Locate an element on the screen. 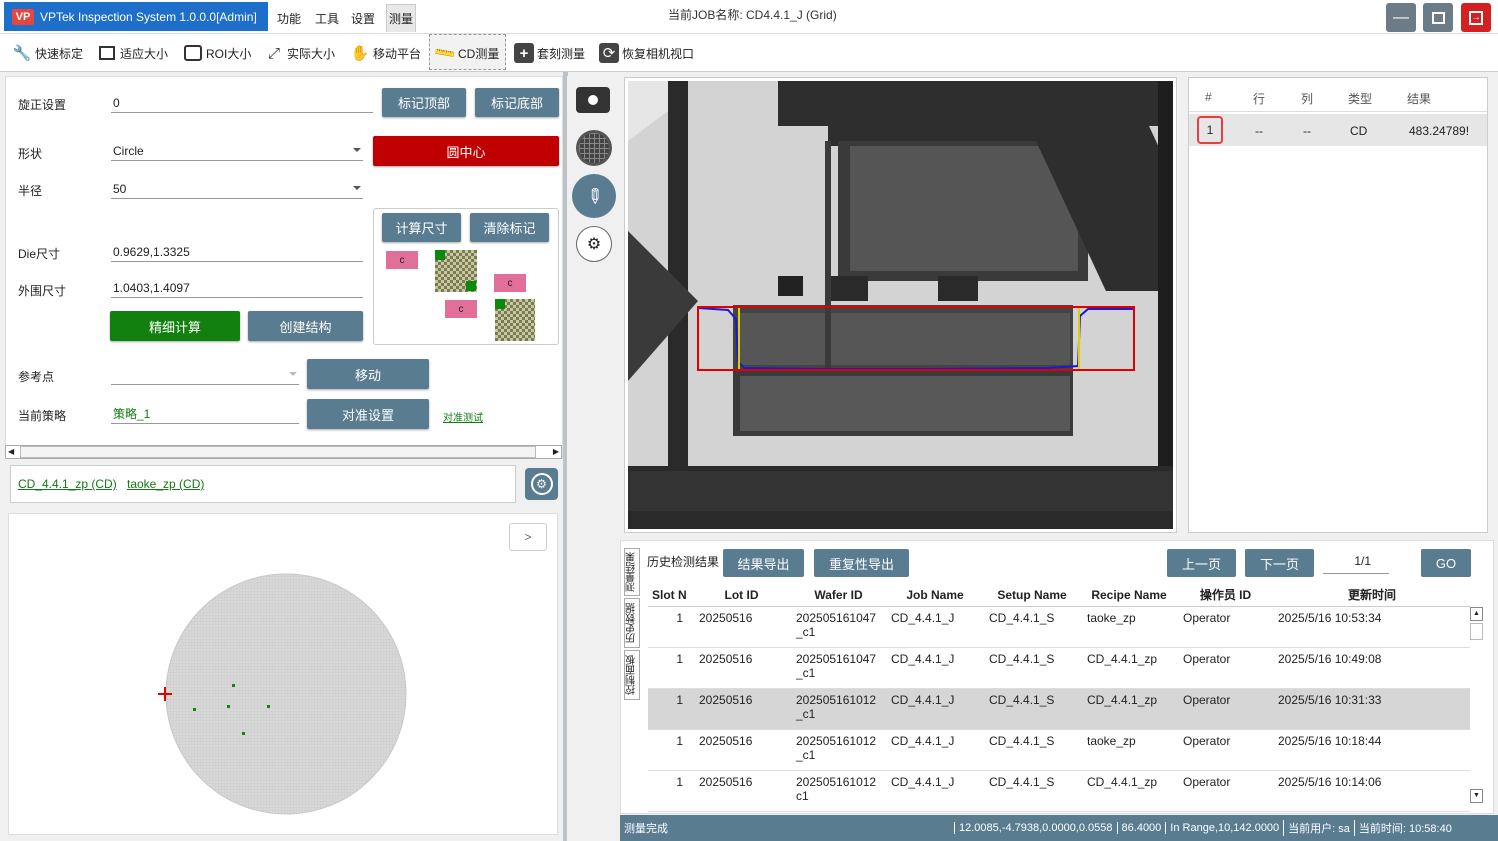 The image size is (1498, 841). wafer-grid-icon is located at coordinates (594, 148).